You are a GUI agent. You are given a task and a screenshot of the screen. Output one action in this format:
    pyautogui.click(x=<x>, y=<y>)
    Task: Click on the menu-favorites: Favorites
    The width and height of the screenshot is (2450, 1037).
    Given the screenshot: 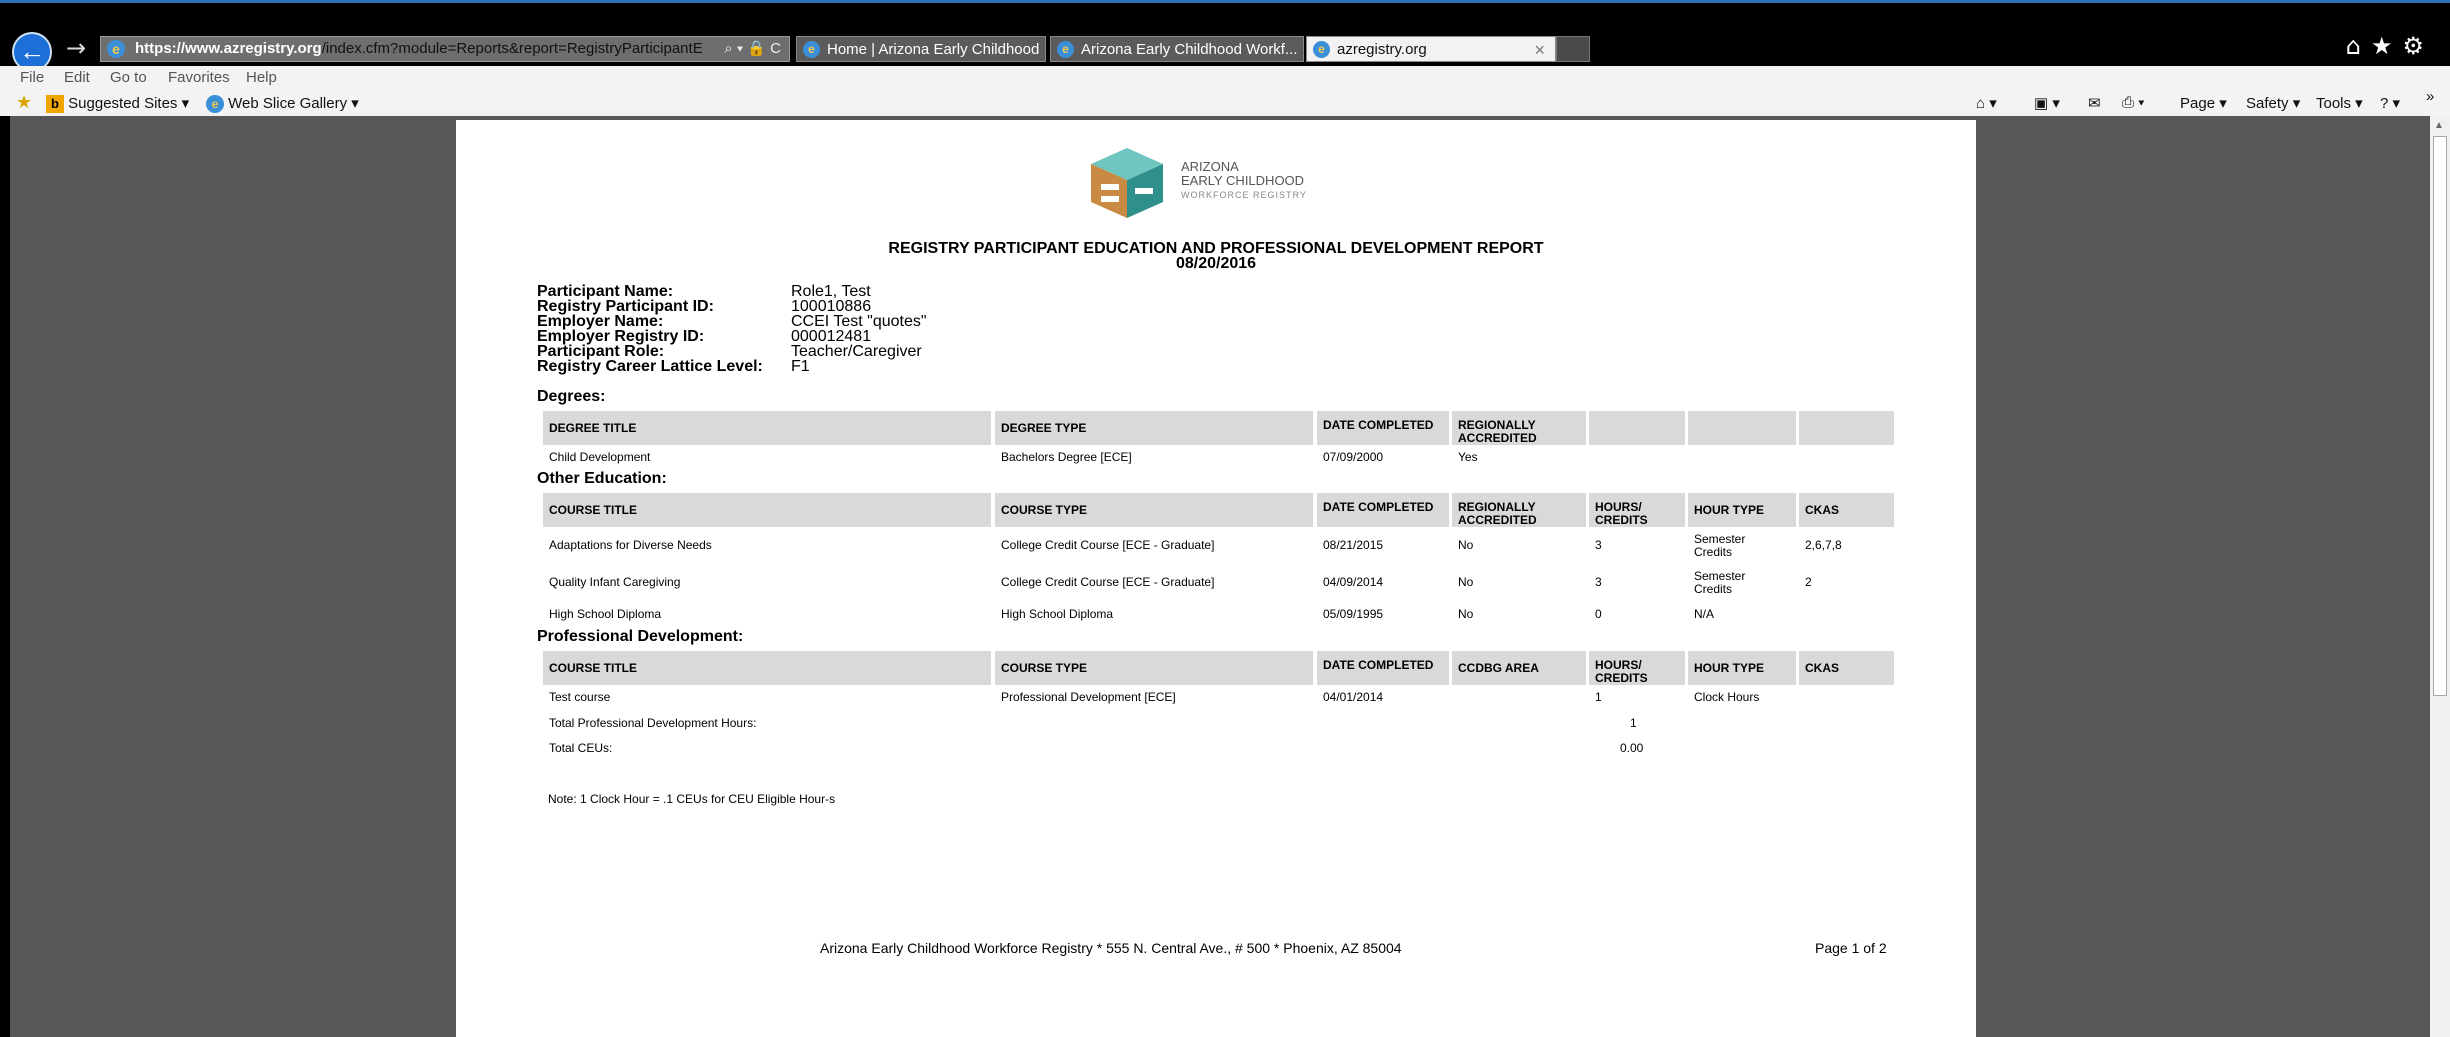 What is the action you would take?
    pyautogui.click(x=199, y=77)
    